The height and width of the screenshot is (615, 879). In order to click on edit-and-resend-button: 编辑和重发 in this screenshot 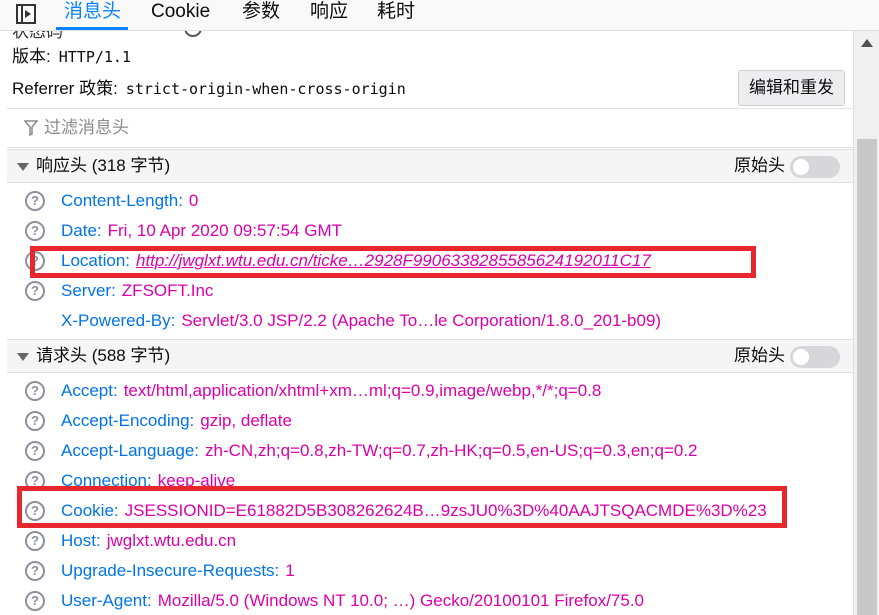, I will do `click(791, 88)`.